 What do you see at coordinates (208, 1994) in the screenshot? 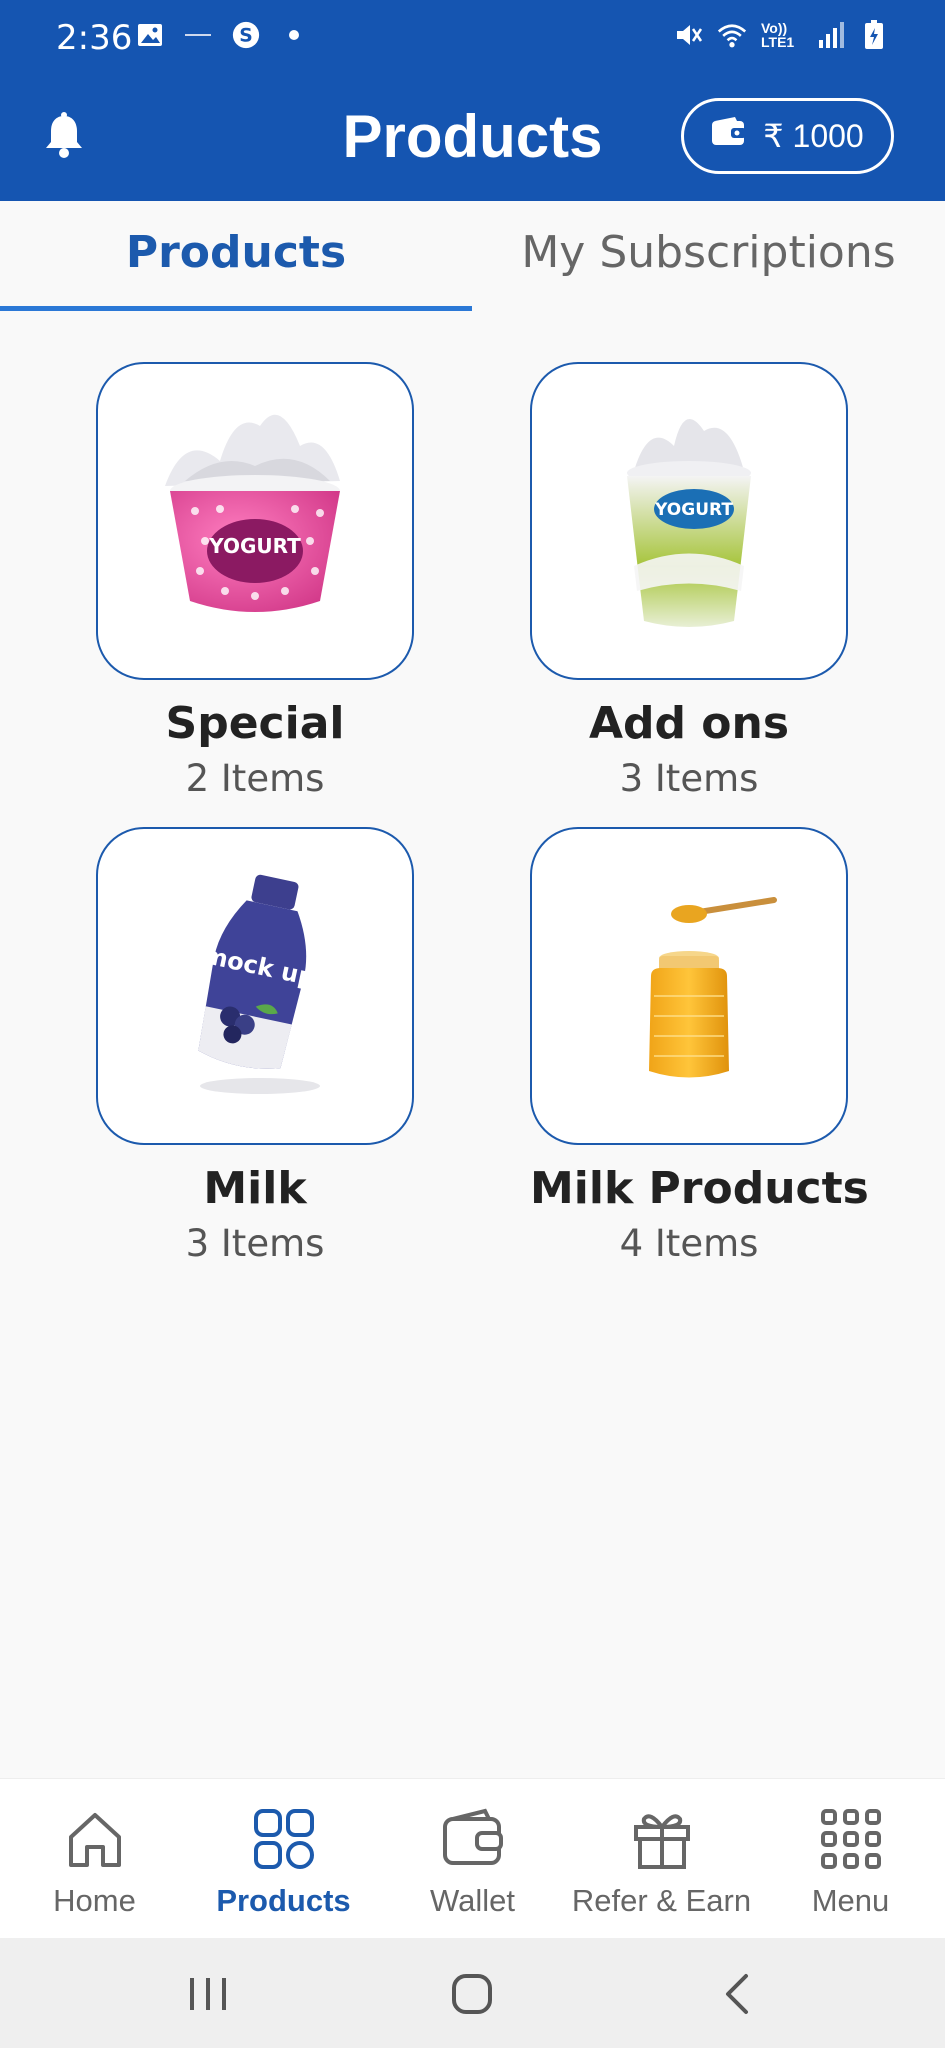
I see `recent-apps-icon` at bounding box center [208, 1994].